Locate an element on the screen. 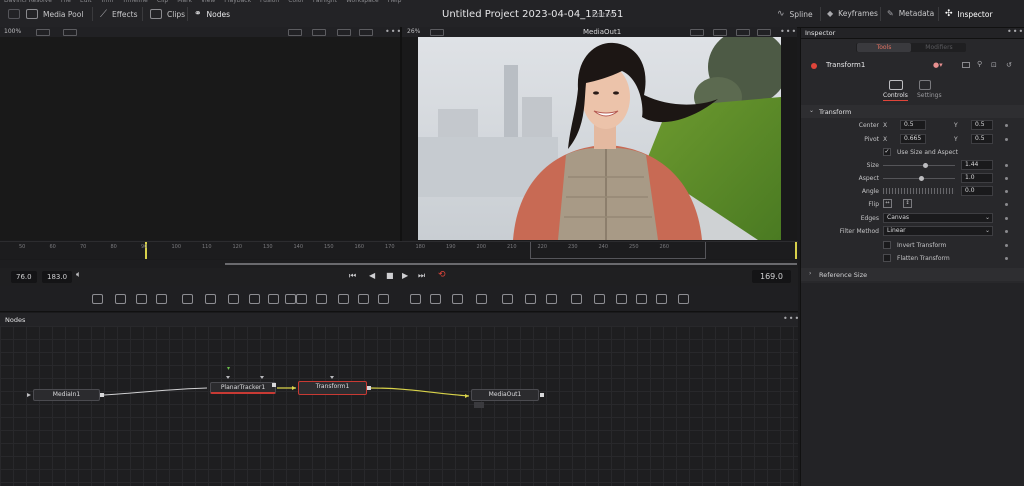 This screenshot has height=486, width=1024. flatten-transform-keyframe-icon is located at coordinates (1006, 258).